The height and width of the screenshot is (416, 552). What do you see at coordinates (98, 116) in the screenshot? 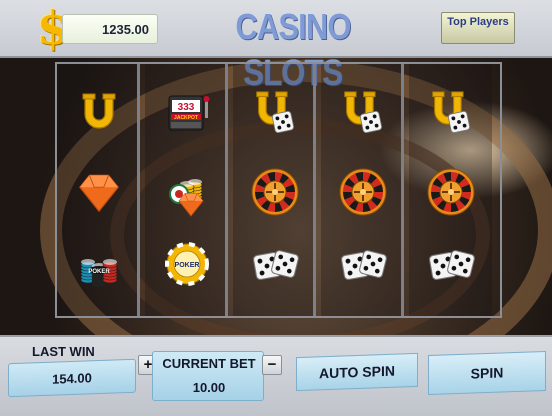
I see `horseshoe-icon` at bounding box center [98, 116].